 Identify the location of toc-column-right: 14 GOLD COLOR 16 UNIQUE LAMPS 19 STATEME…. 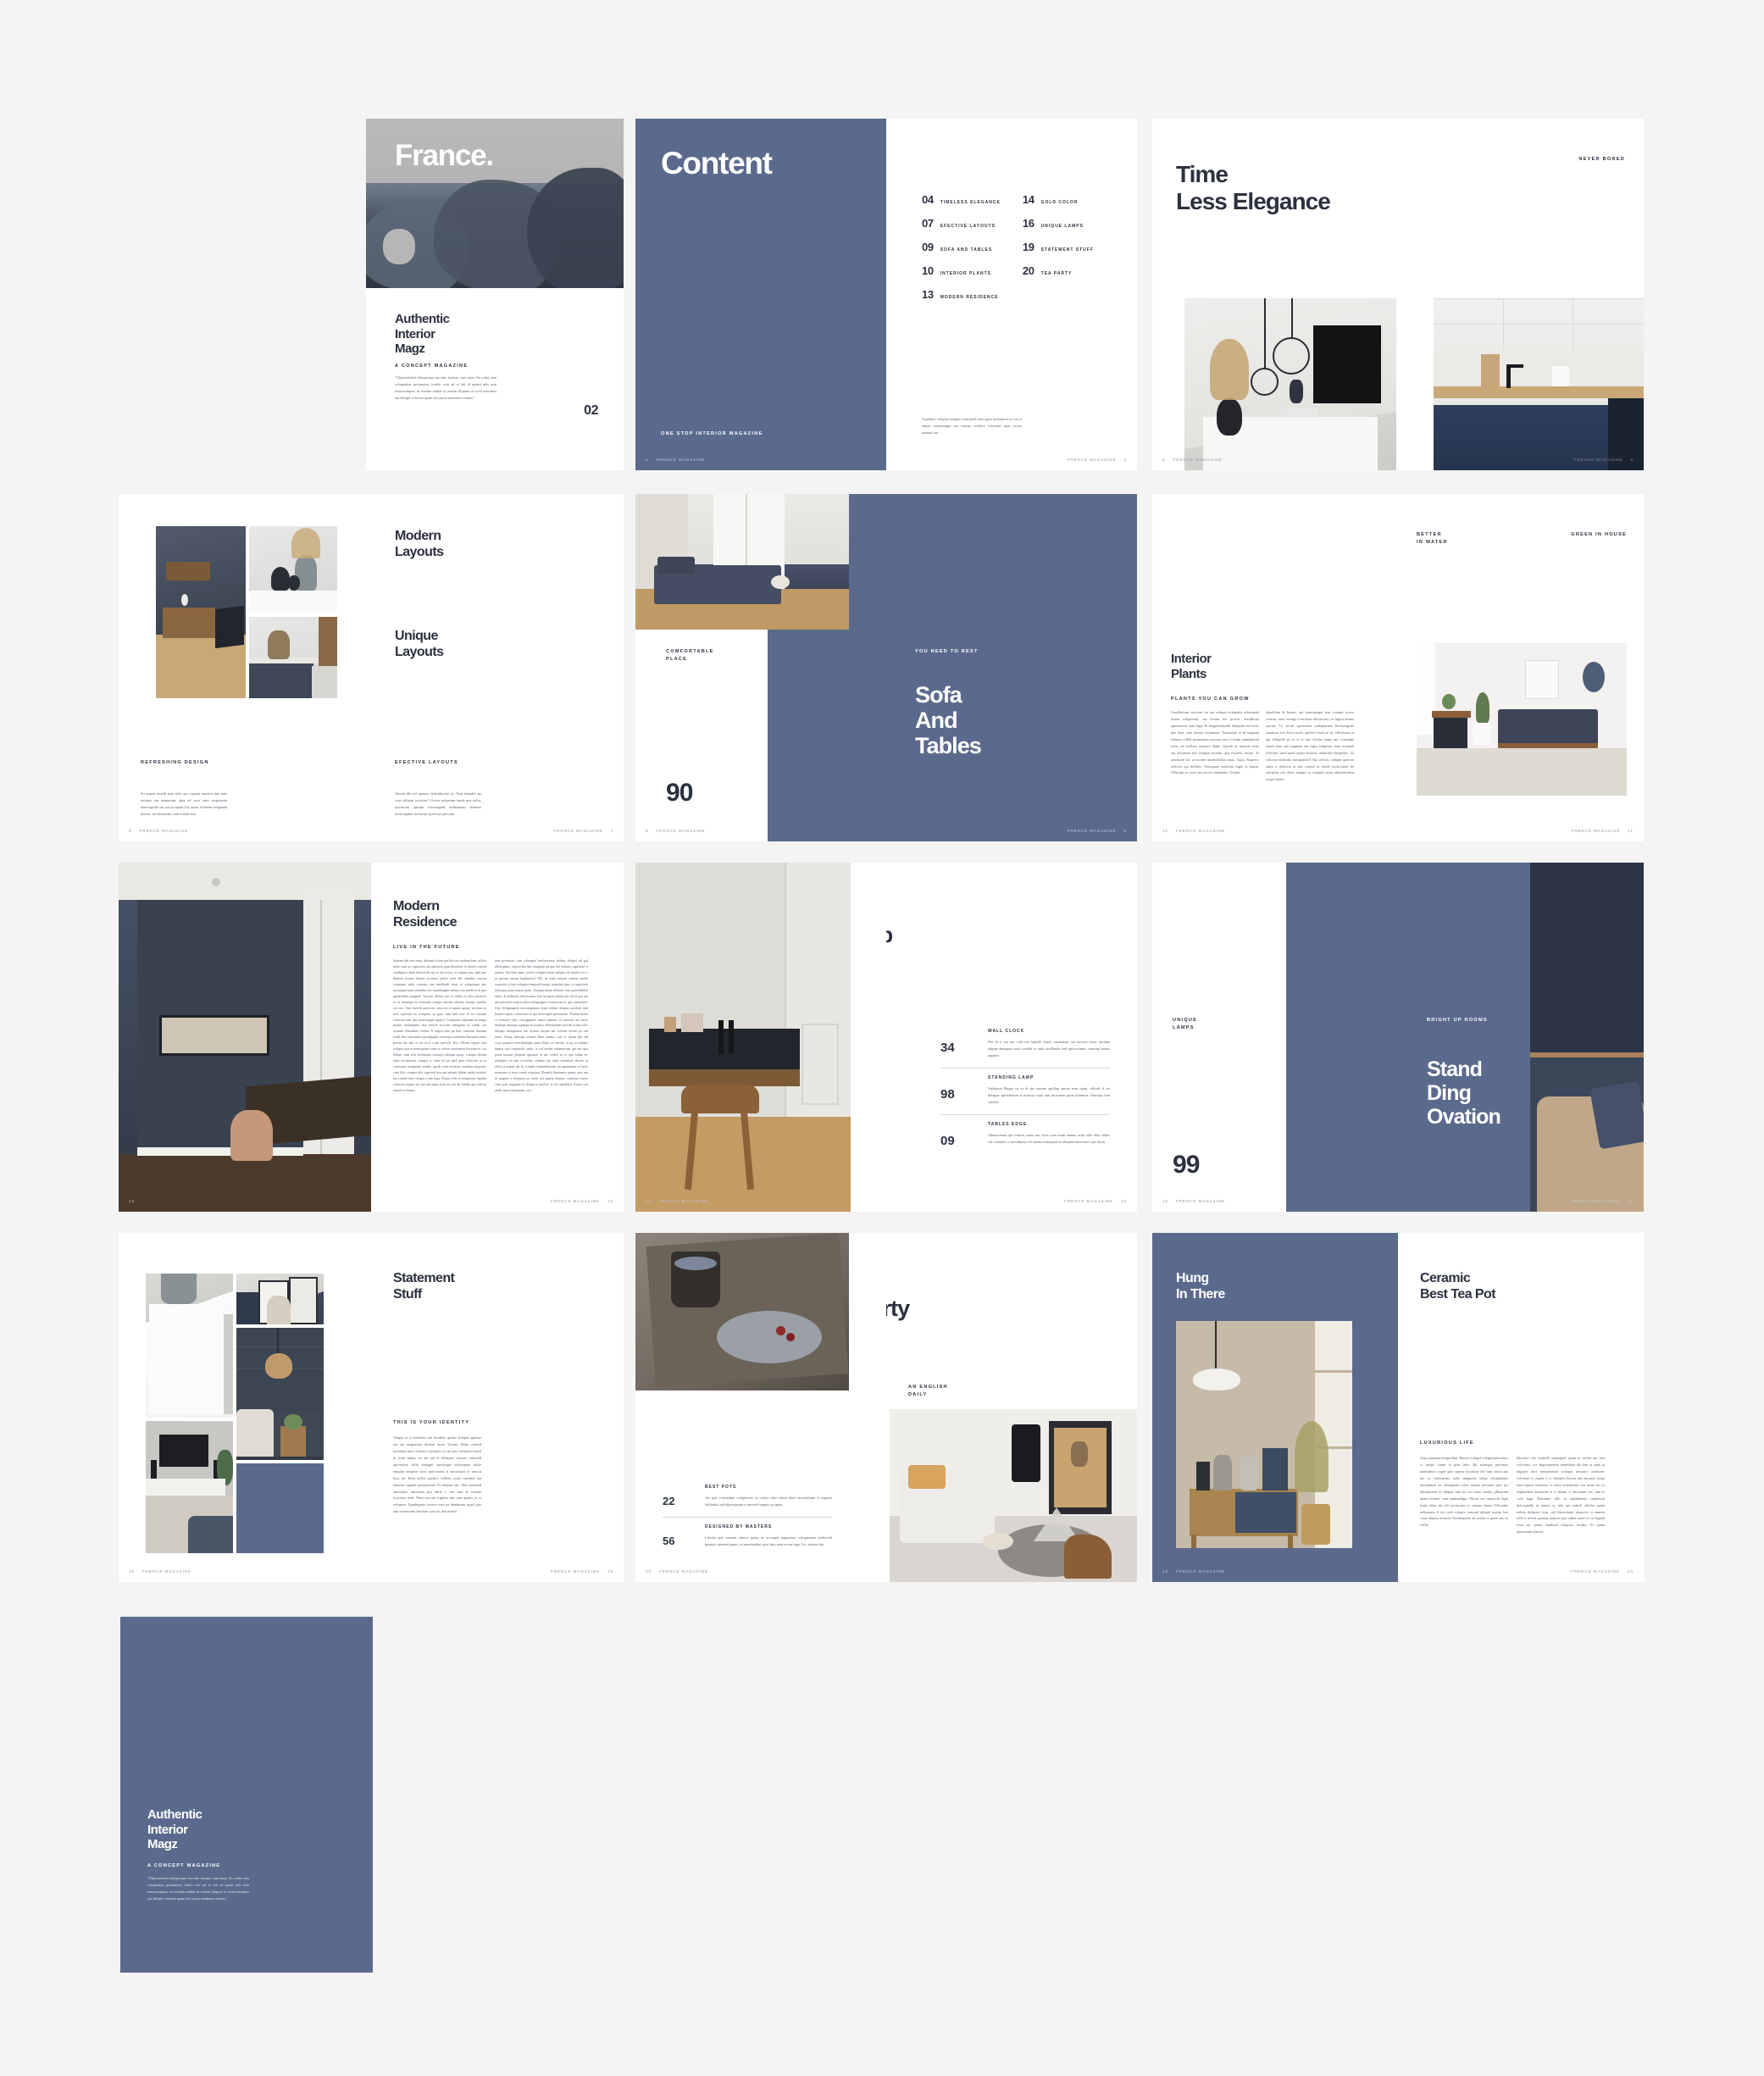
(1058, 247).